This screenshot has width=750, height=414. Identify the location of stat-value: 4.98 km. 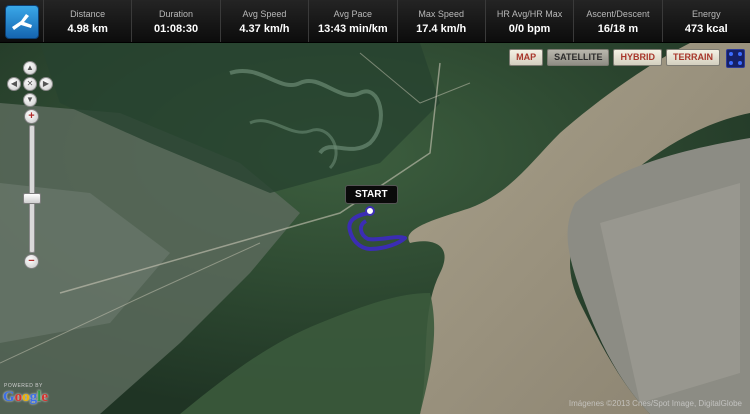
(87, 29).